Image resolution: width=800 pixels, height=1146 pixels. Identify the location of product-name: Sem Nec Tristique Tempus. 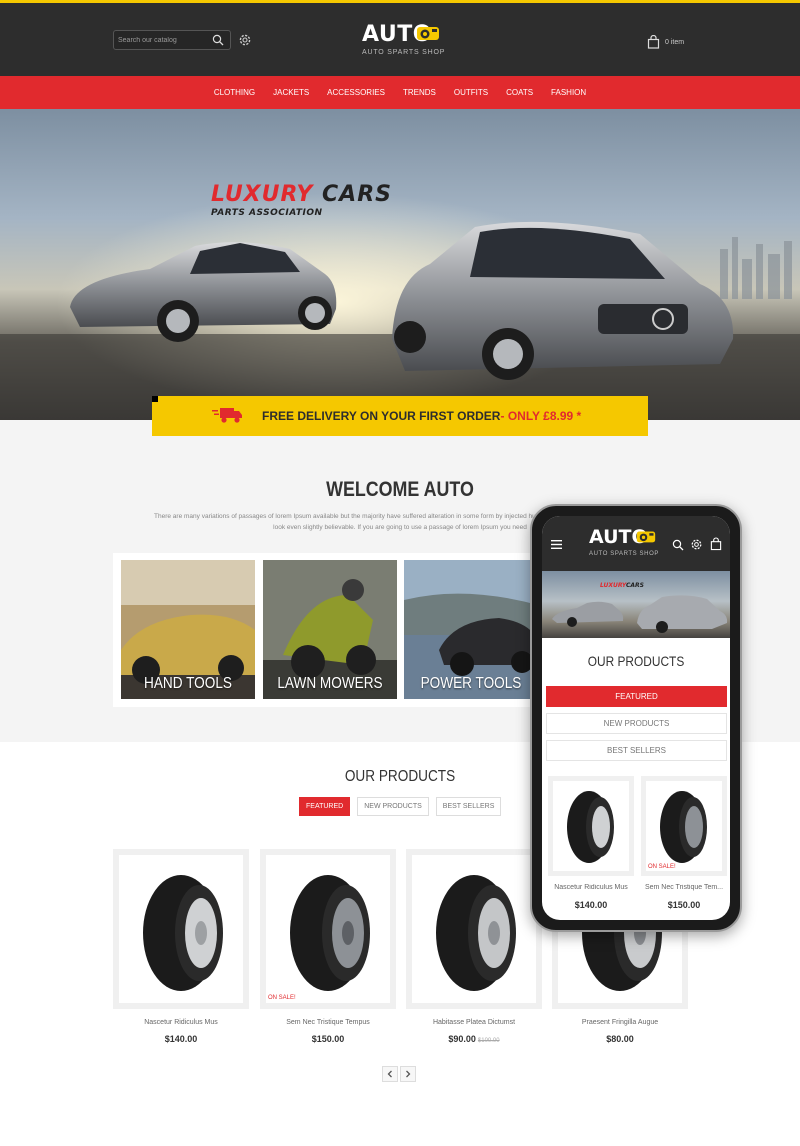
(328, 1022).